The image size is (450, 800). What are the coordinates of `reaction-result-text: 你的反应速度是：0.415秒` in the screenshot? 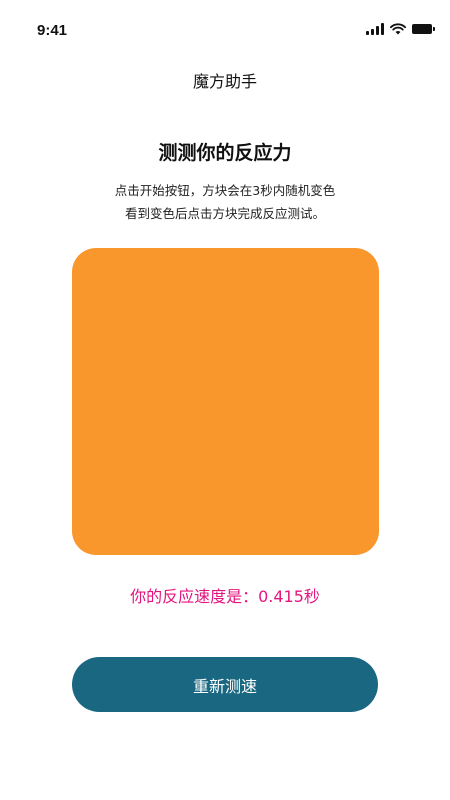 It's located at (225, 596).